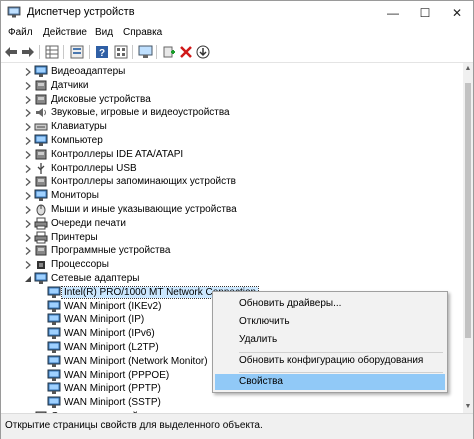  I want to click on tree-category: Сетевые адаптеры, so click(231, 279).